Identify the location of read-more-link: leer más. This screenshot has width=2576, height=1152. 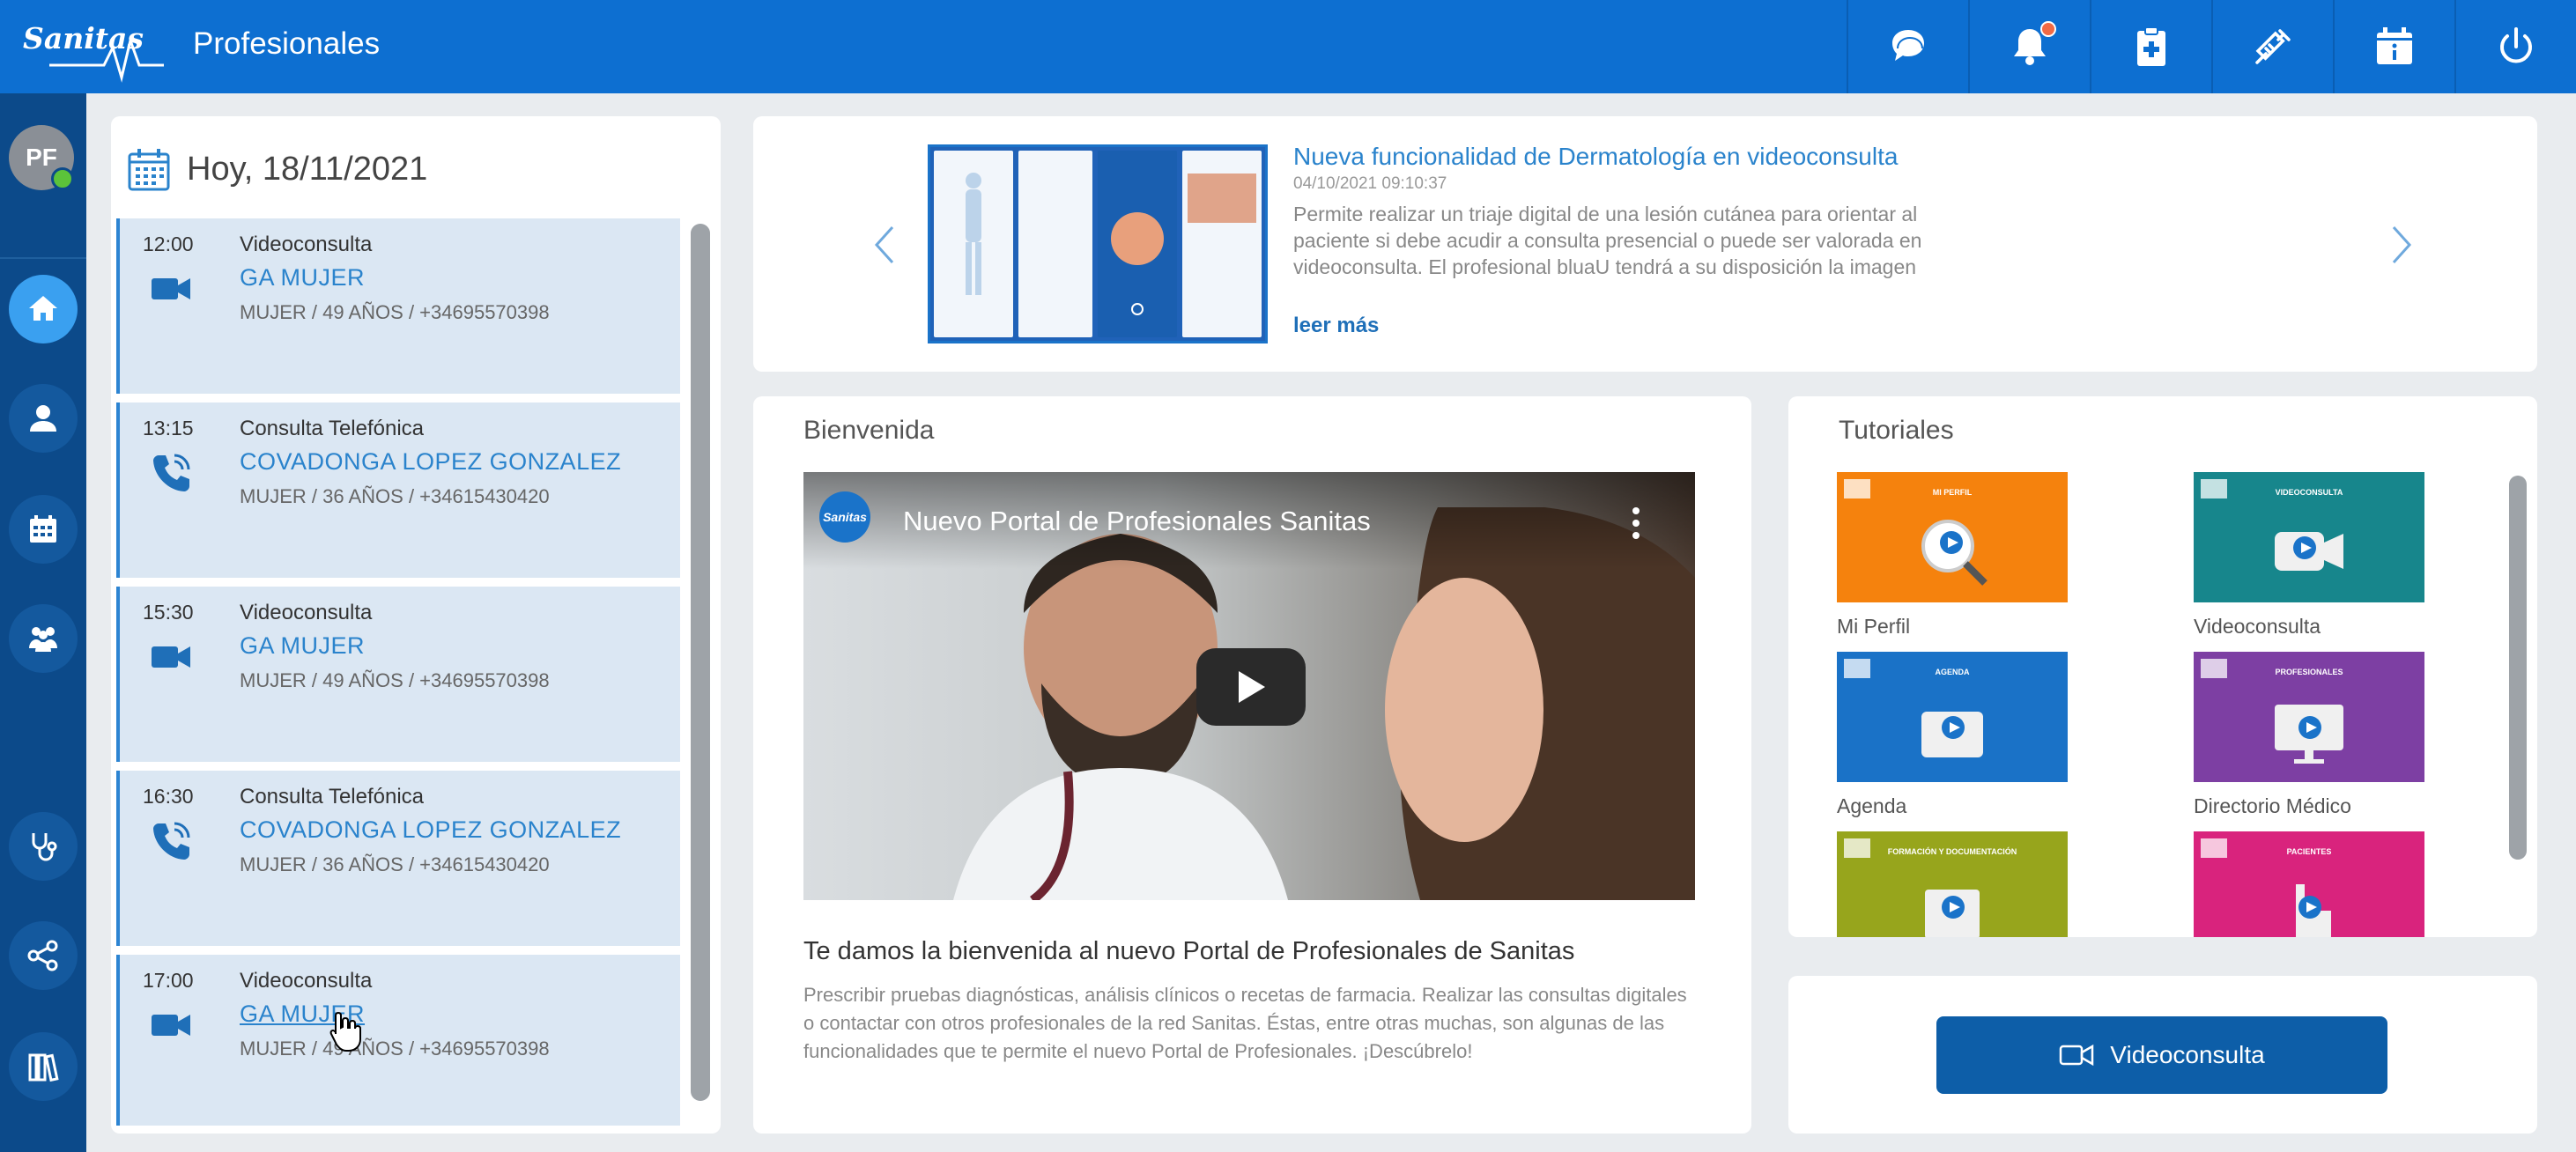
(1336, 326).